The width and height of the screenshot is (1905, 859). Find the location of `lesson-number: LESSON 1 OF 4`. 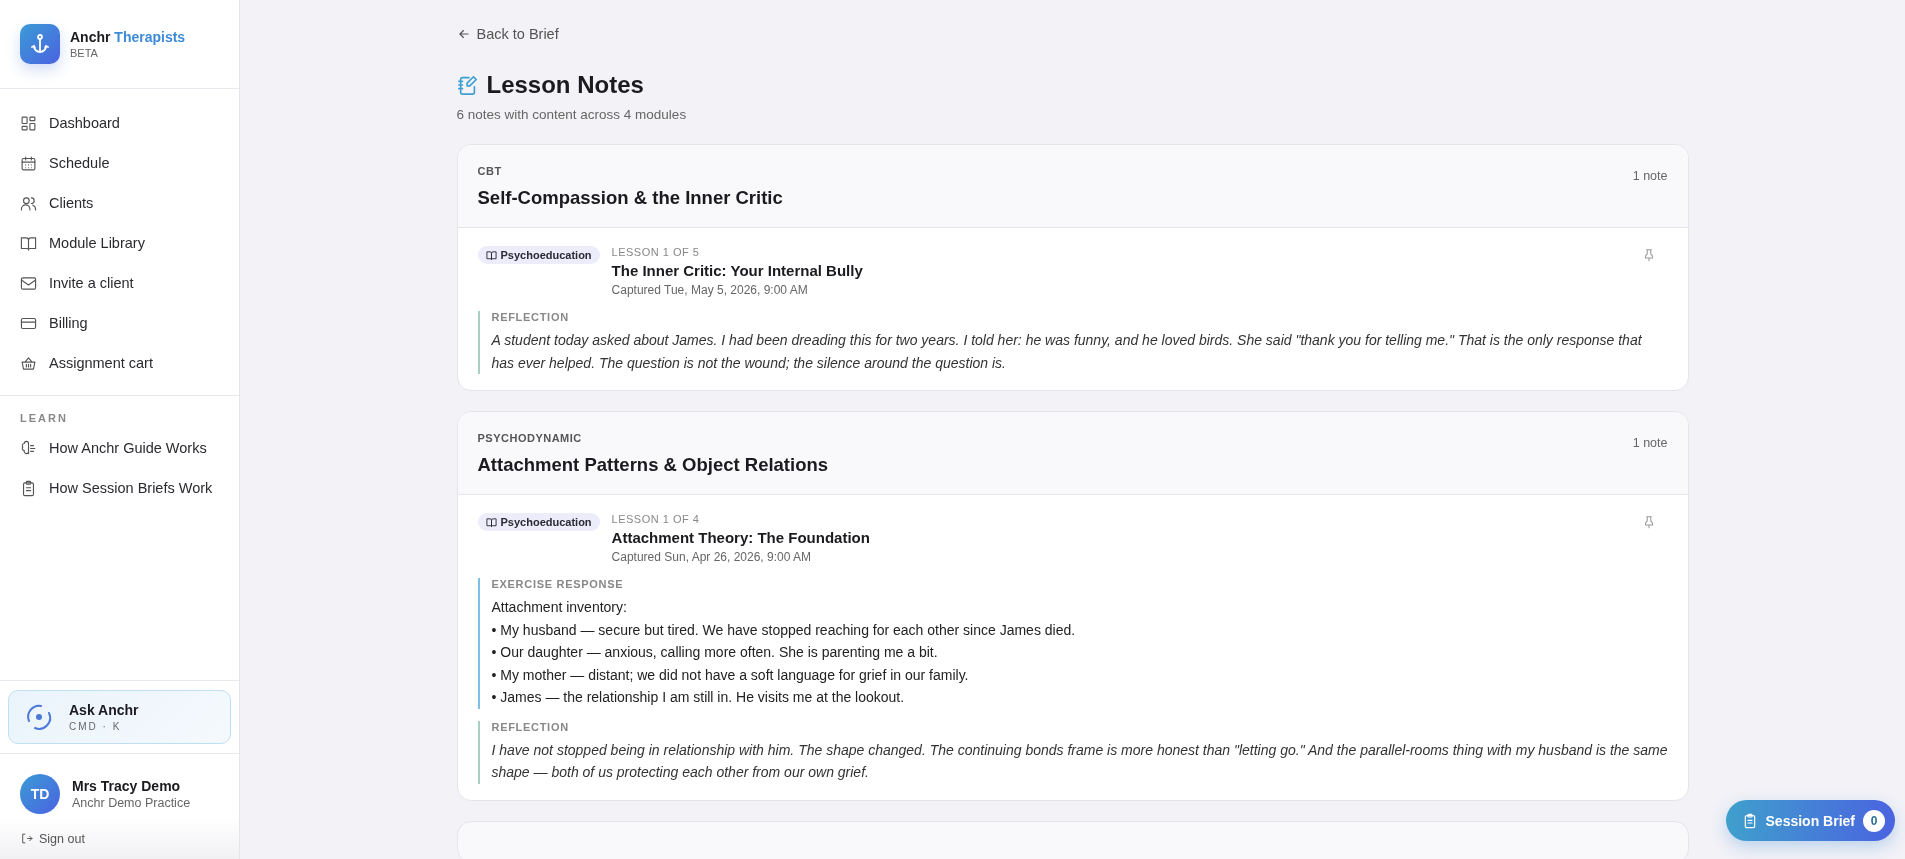

lesson-number: LESSON 1 OF 4 is located at coordinates (656, 519).